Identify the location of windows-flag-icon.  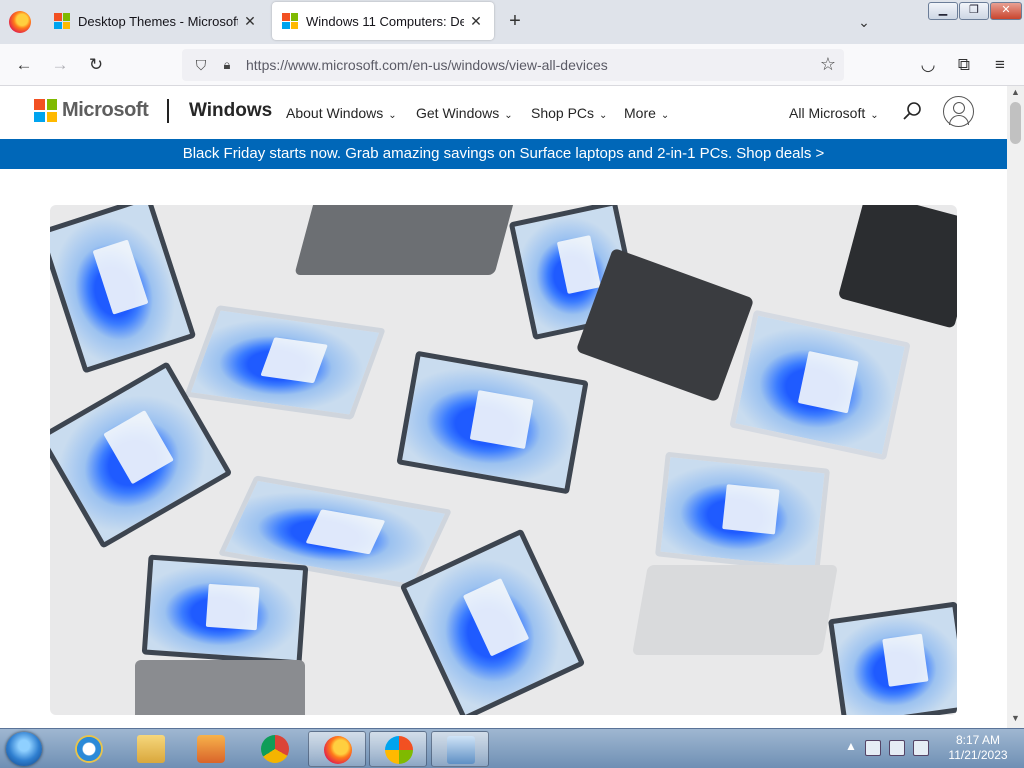
(399, 750).